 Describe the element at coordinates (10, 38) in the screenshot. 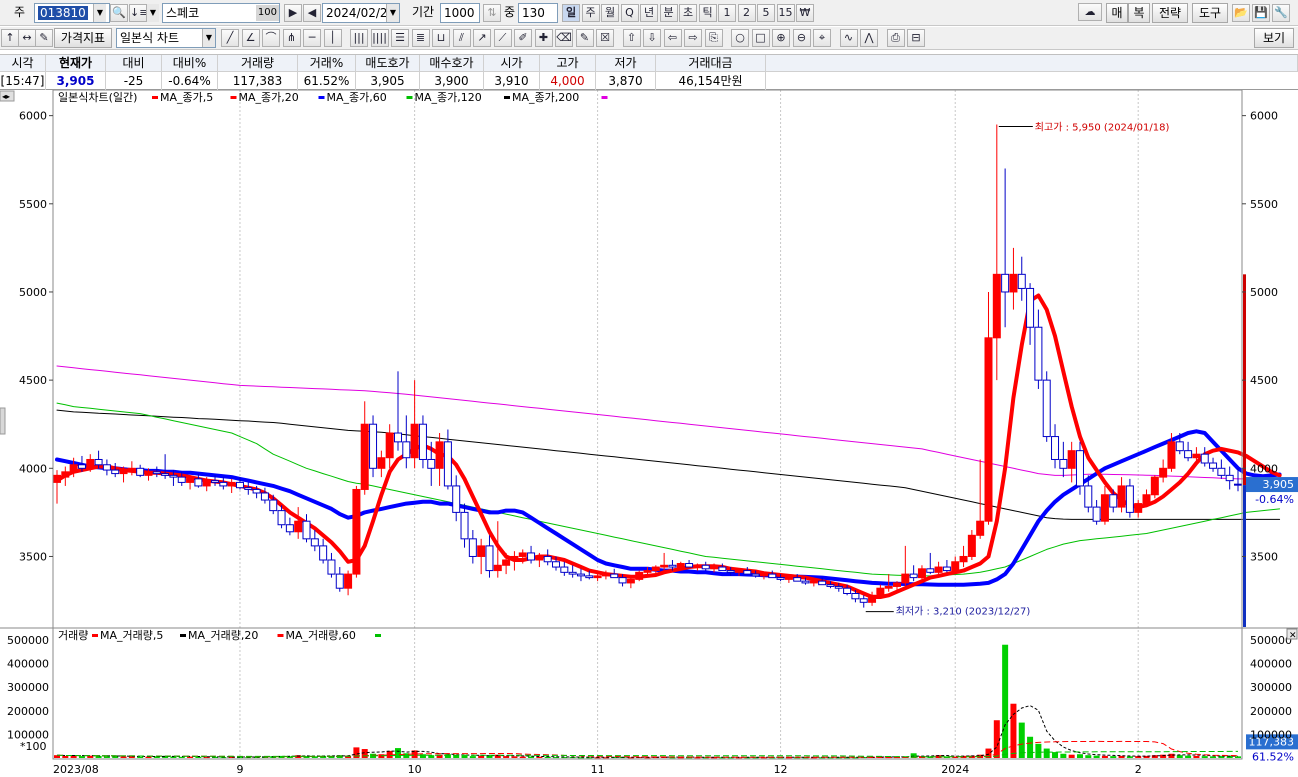

I see `scroll-up-icon: ↑` at that location.